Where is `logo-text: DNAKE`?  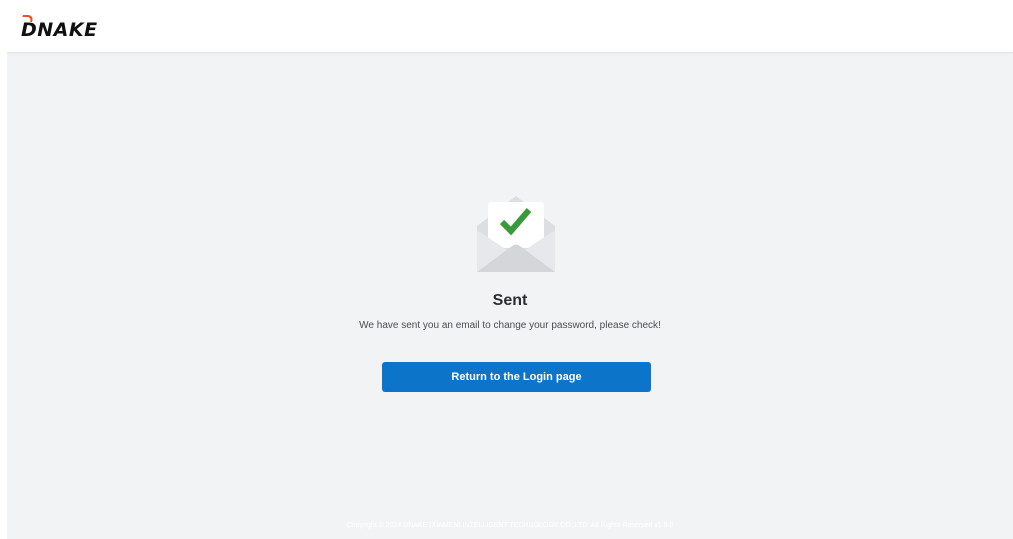
logo-text: DNAKE is located at coordinates (59, 30).